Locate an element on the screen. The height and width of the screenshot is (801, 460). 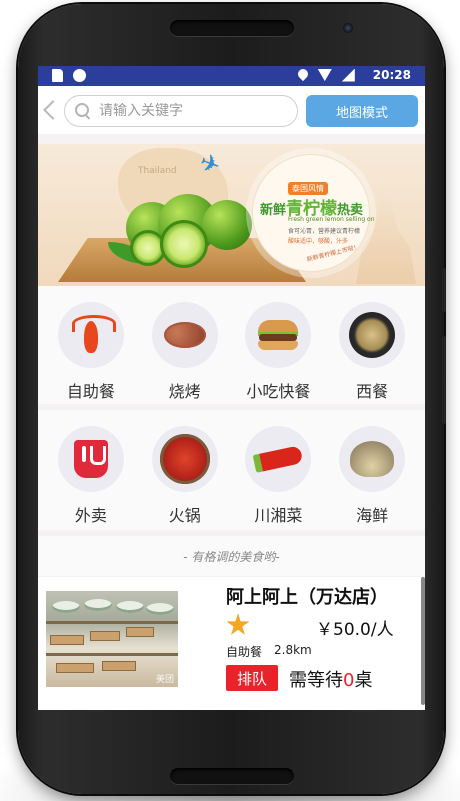
cell-signal-icon is located at coordinates (348, 75).